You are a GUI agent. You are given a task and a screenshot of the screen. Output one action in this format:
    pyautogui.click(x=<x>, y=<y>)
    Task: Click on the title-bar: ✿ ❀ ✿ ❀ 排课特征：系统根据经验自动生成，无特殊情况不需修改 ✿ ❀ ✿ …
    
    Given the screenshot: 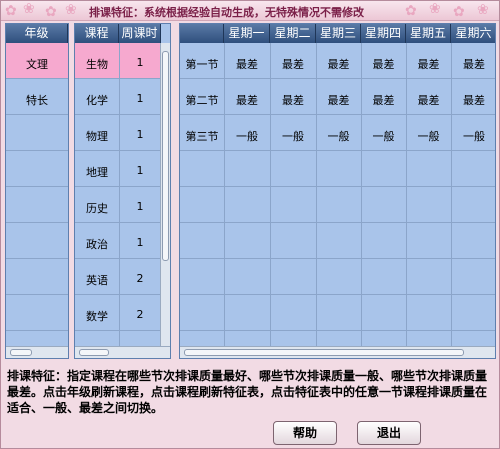 What is the action you would take?
    pyautogui.click(x=250, y=11)
    